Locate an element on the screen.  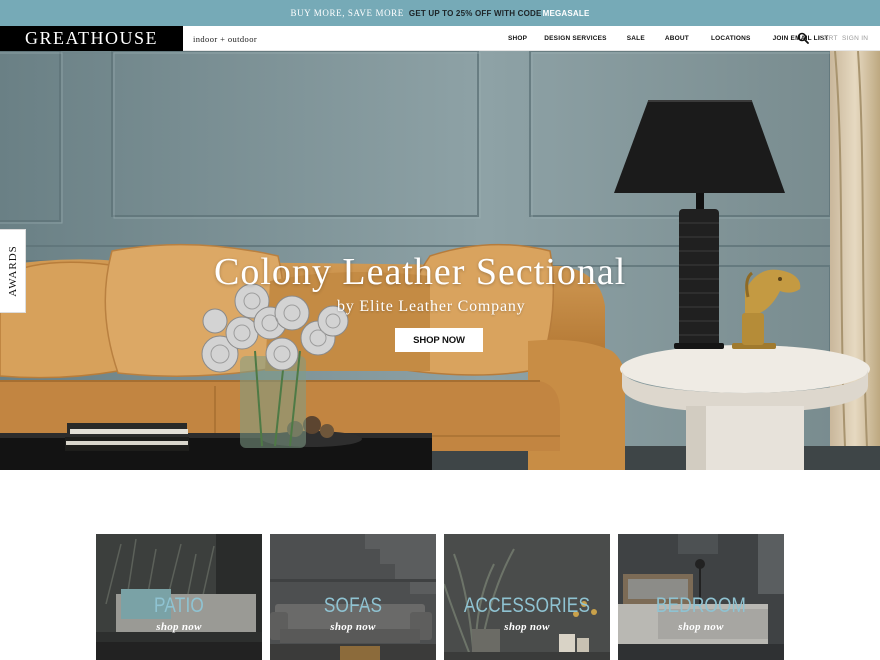
nav-sale: SALE is located at coordinates (636, 38).